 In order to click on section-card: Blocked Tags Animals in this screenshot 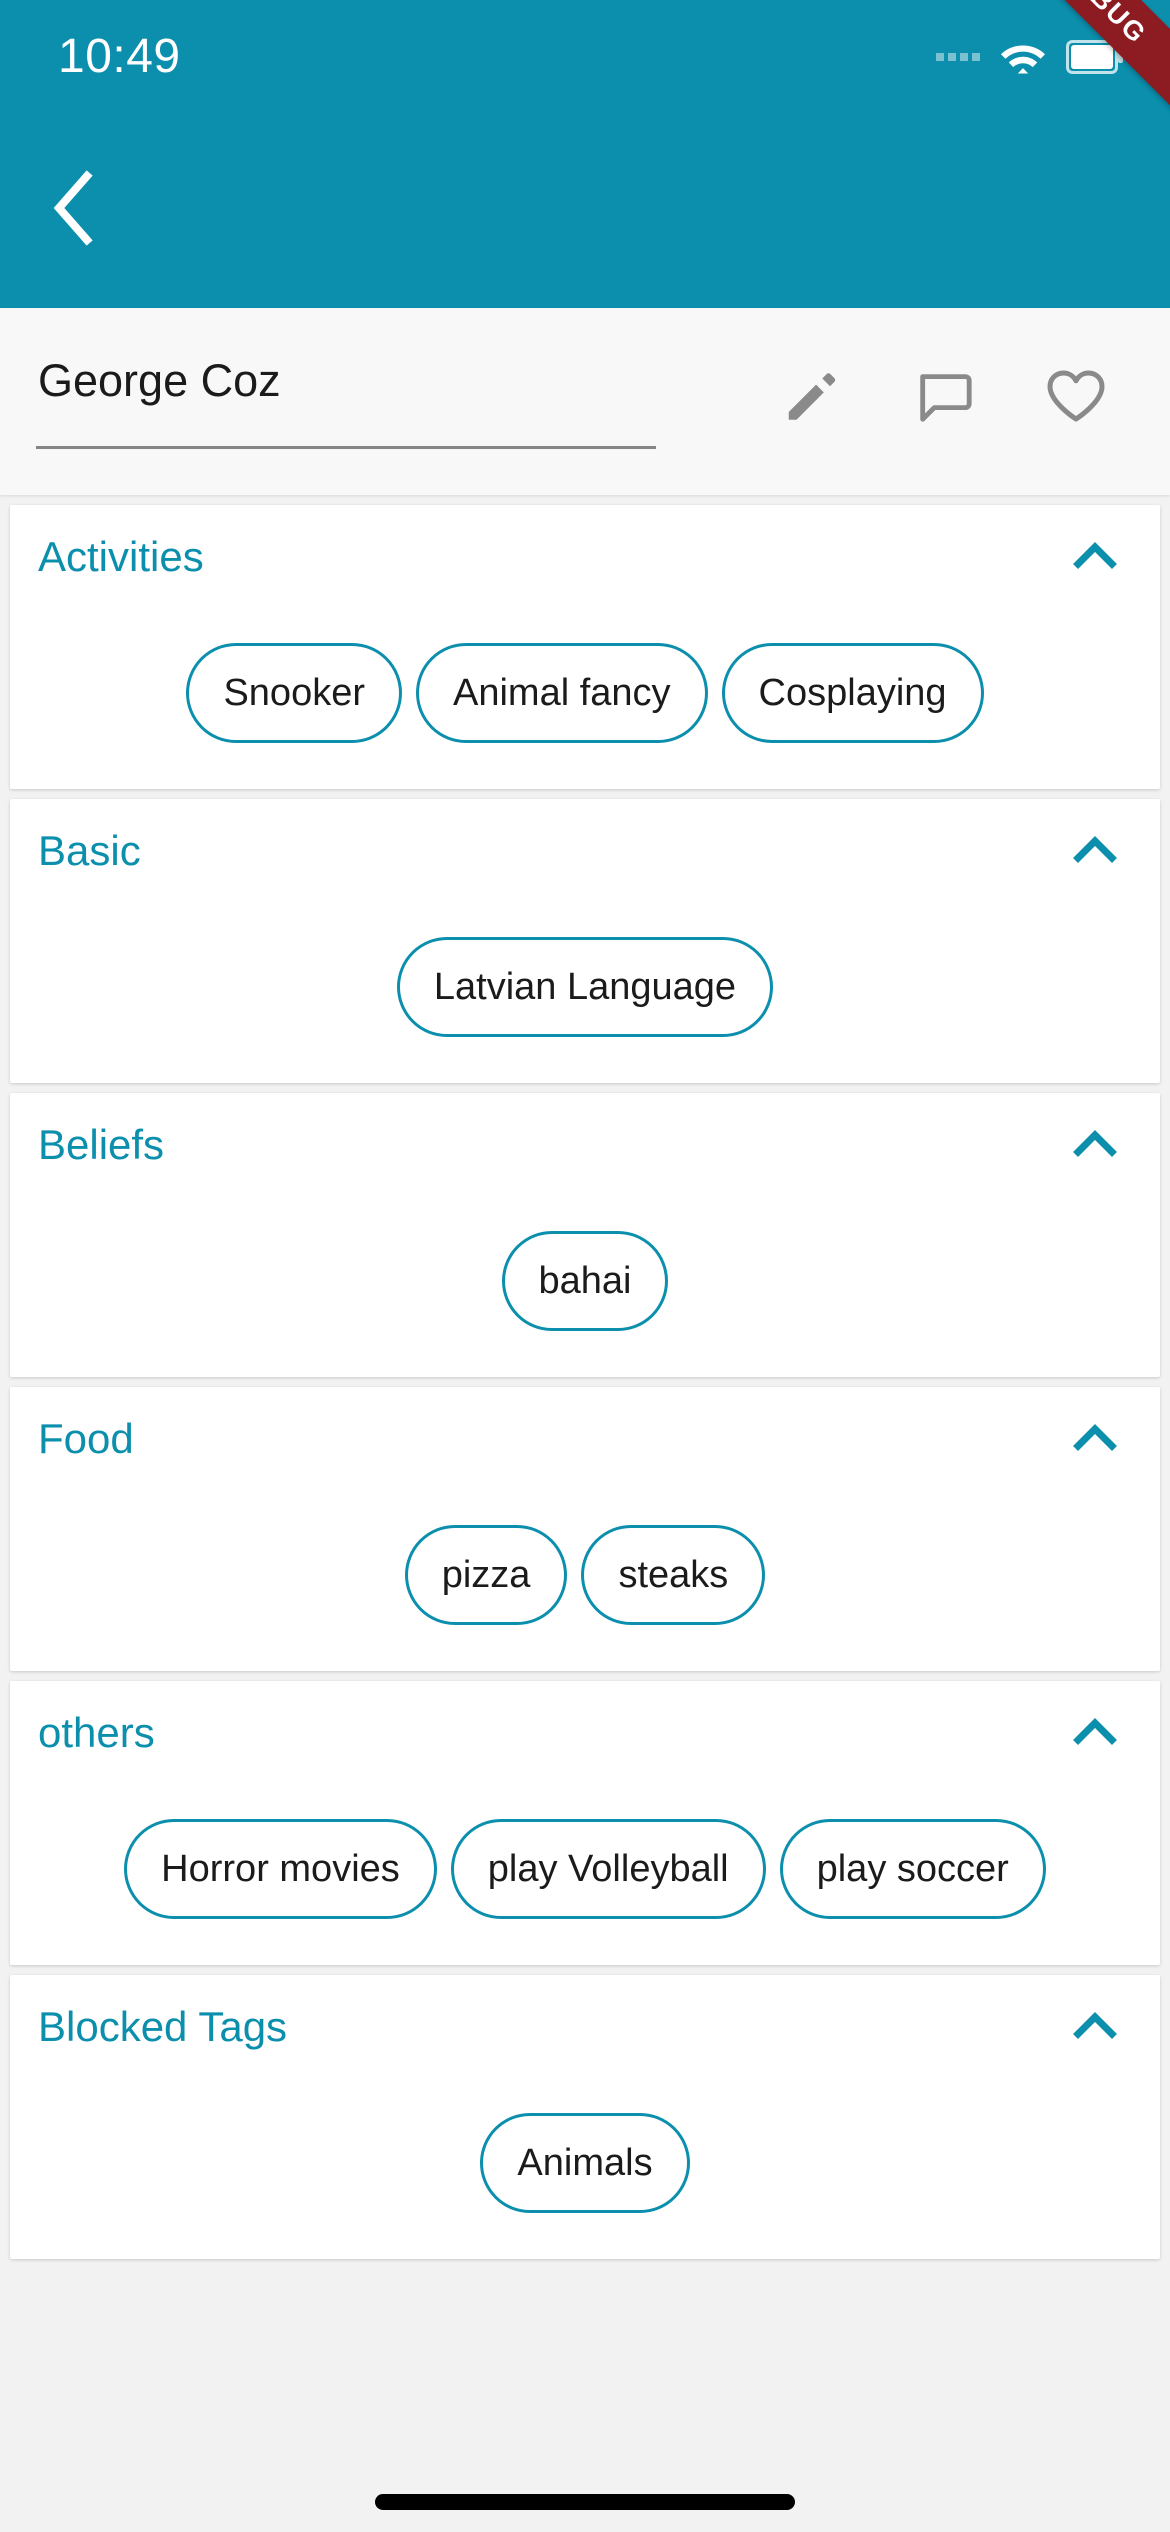, I will do `click(585, 2117)`.